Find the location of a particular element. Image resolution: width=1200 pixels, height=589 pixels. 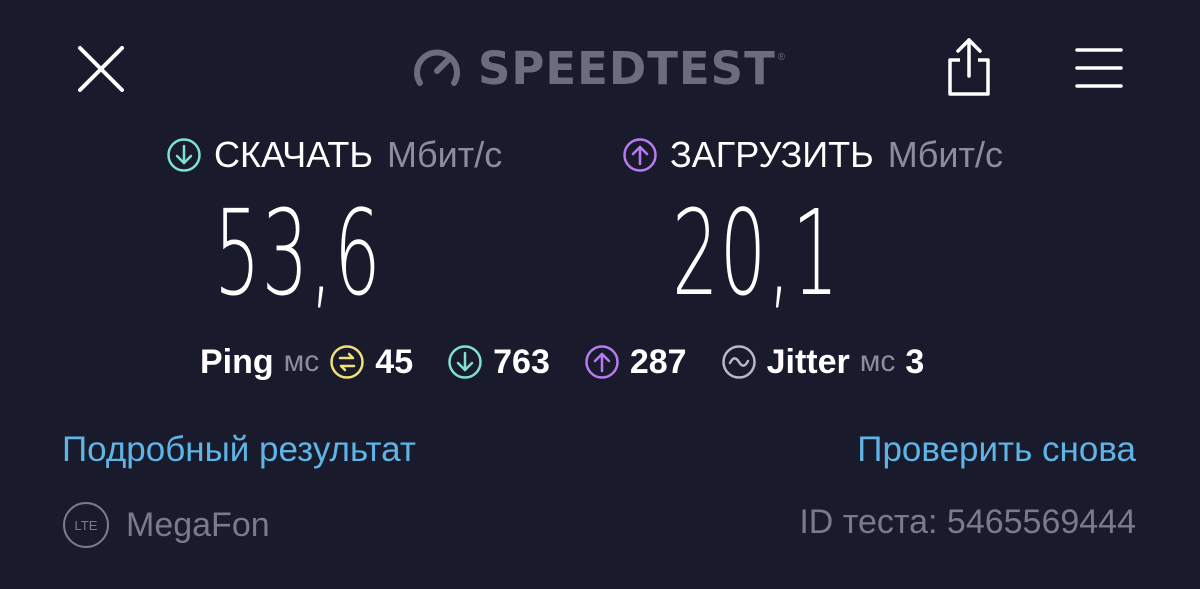

upload-arrow-icon is located at coordinates (640, 155).